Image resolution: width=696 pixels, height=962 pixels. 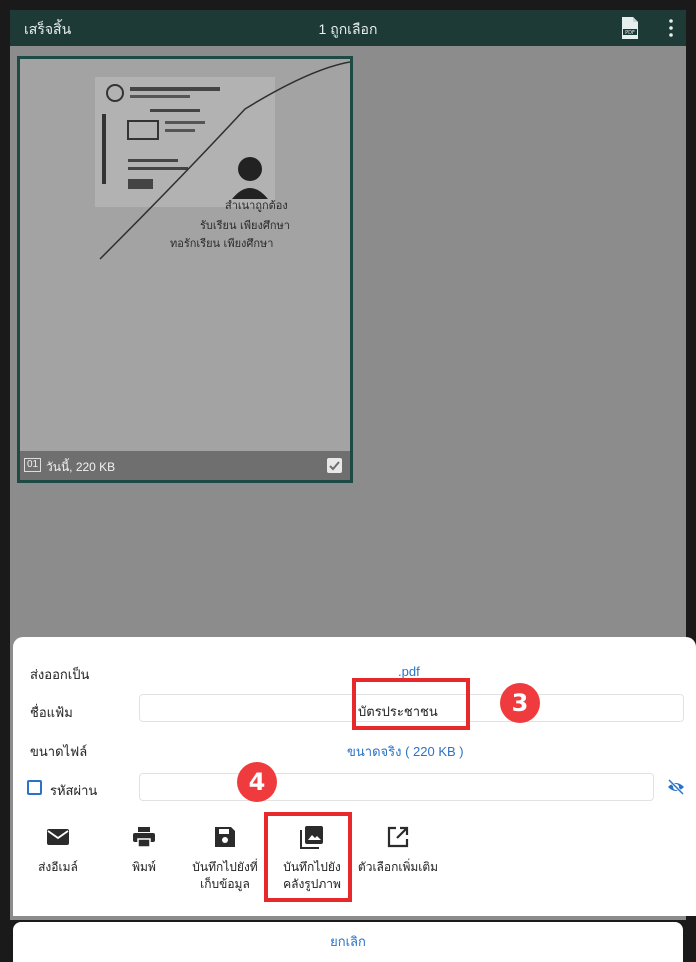 I want to click on svg-text: PDF, so click(x=630, y=33).